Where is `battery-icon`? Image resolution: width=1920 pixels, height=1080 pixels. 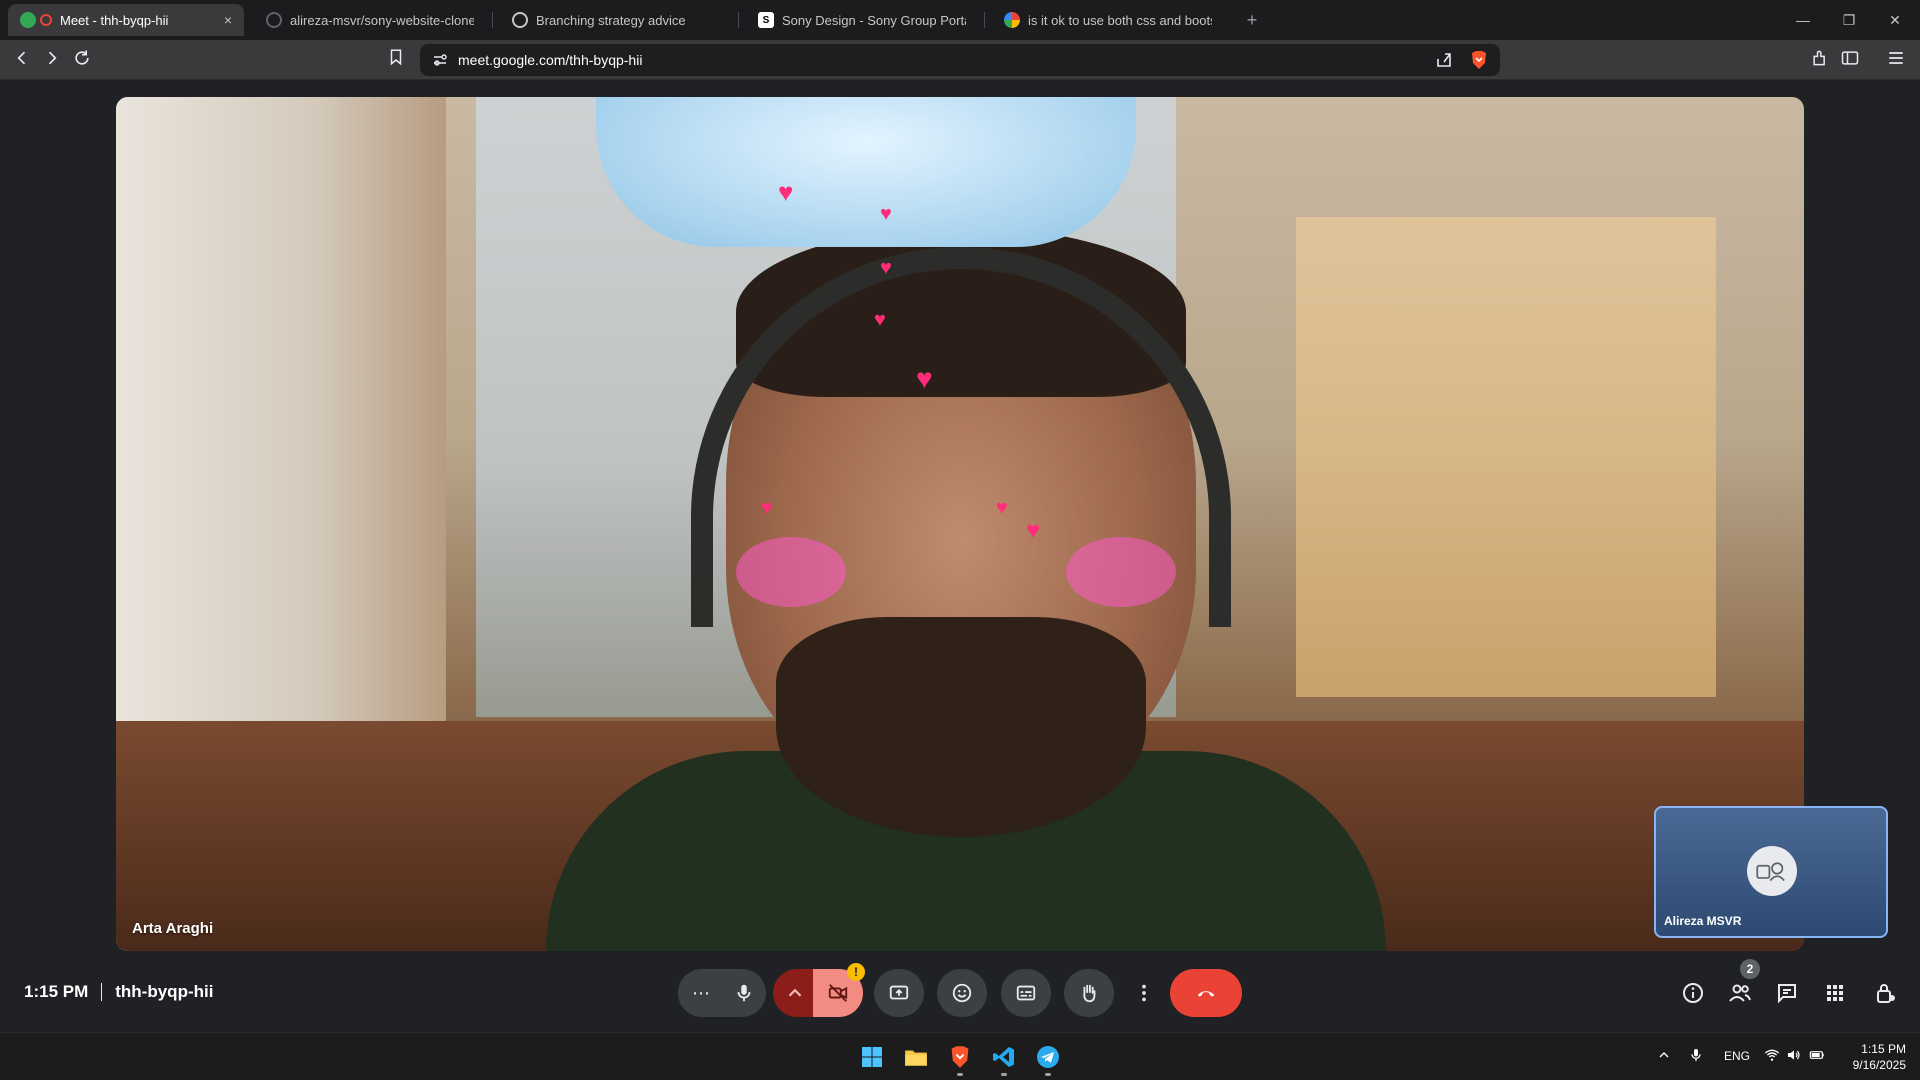
battery-icon is located at coordinates (1816, 1055).